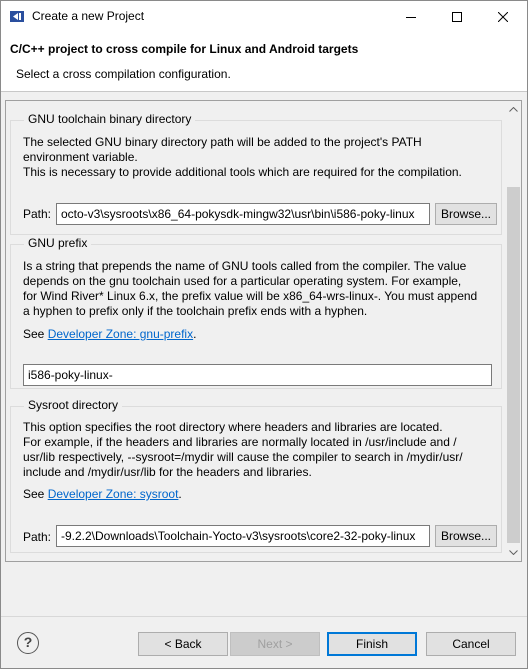  I want to click on close-icon, so click(503, 16).